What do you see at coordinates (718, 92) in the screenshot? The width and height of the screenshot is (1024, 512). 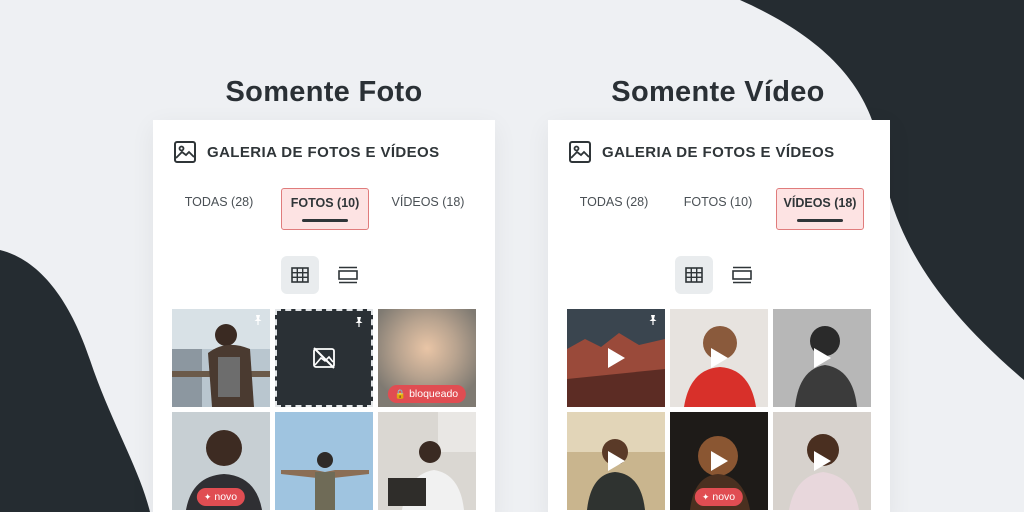 I see `heading-video-only: Somente Vídeo` at bounding box center [718, 92].